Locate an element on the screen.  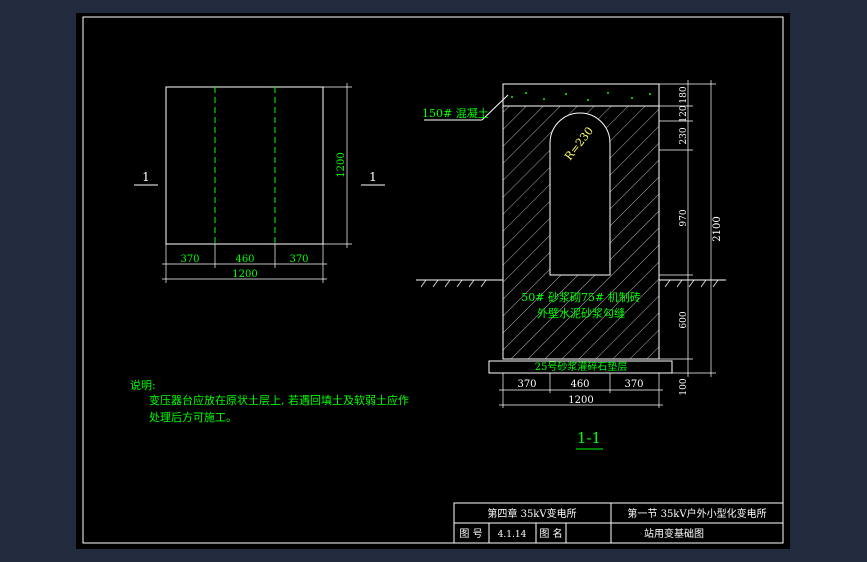
section-mark-left: 1 is located at coordinates (146, 177).